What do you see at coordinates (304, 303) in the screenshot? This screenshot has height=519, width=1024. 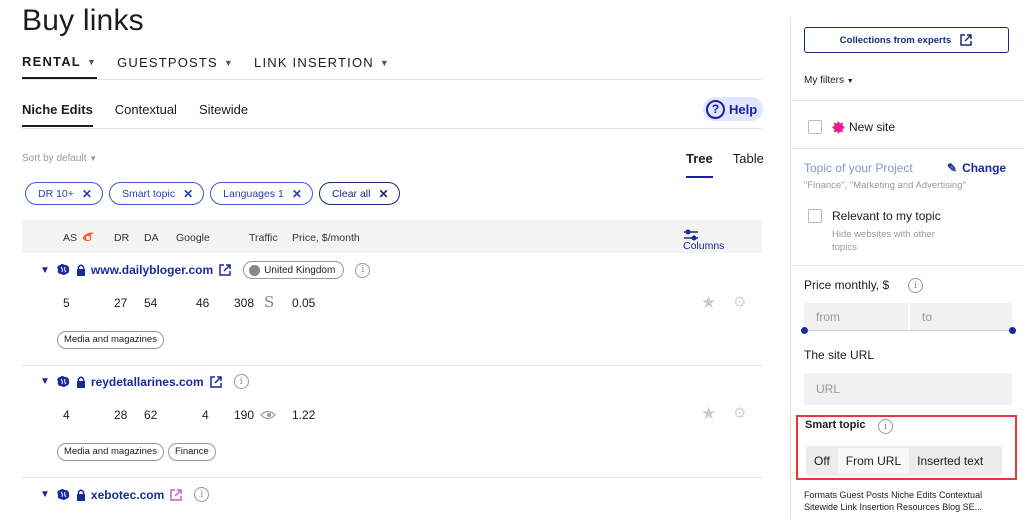 I see `metric-price: 0.05` at bounding box center [304, 303].